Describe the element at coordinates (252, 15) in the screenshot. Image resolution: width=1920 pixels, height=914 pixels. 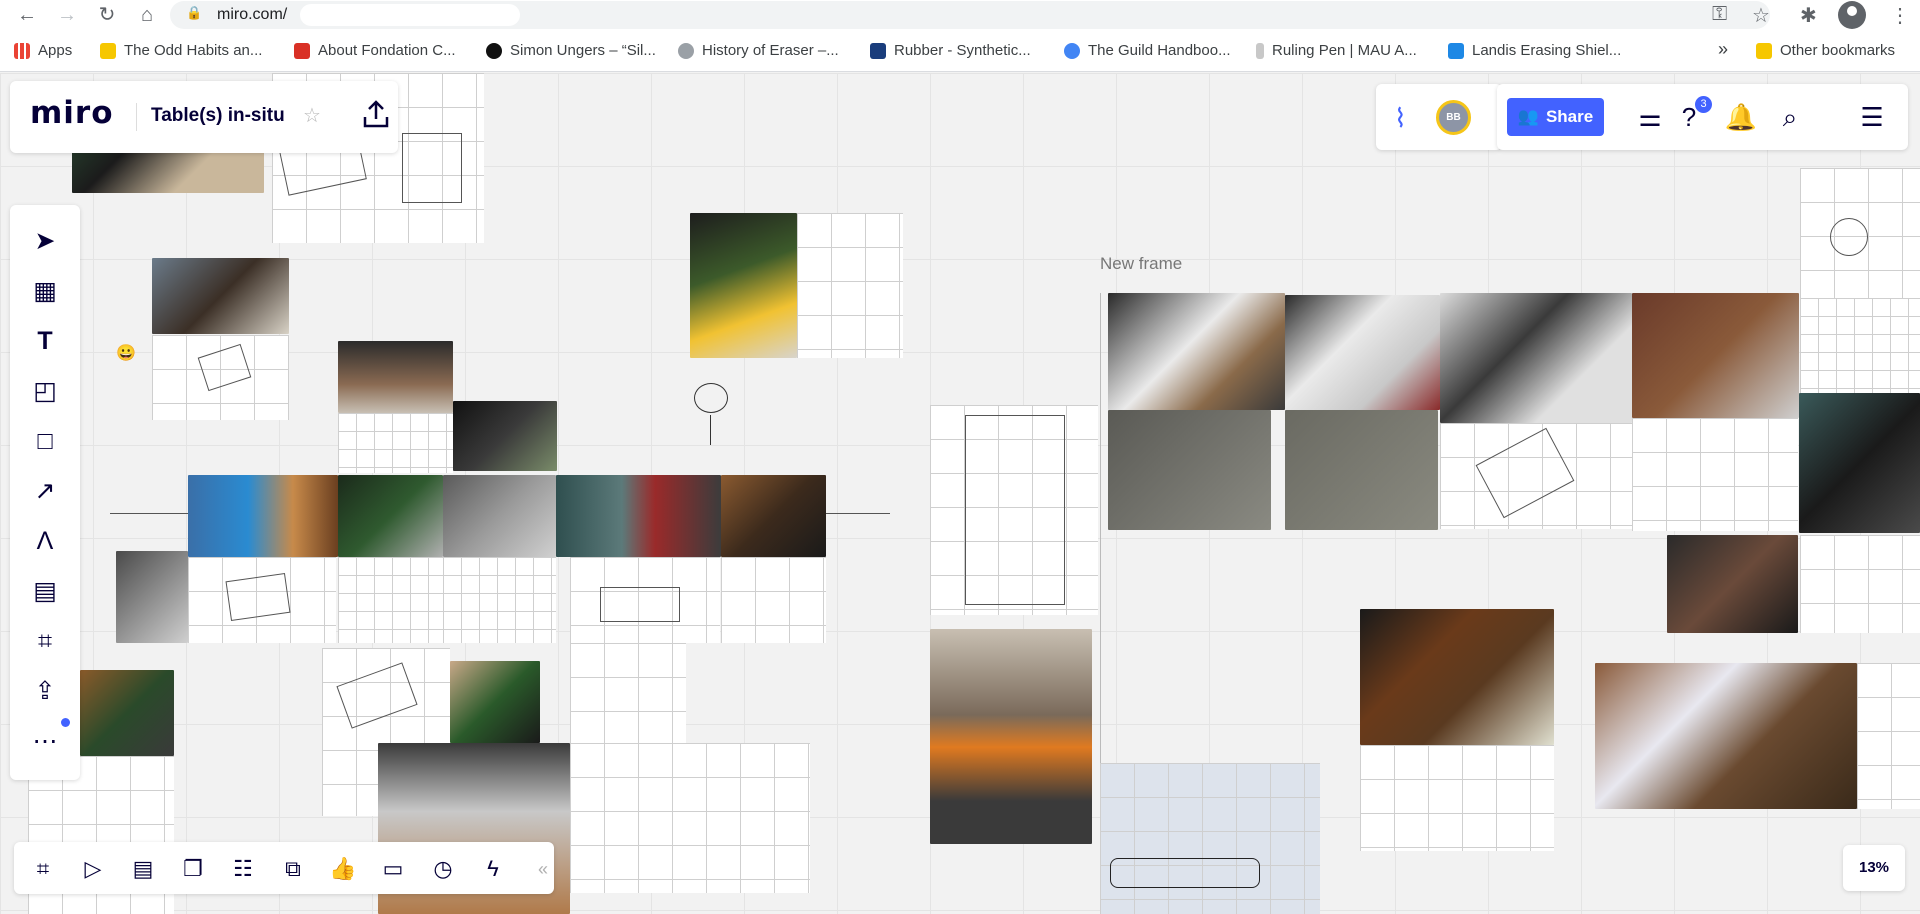
I see `url-text: miro.com/` at that location.